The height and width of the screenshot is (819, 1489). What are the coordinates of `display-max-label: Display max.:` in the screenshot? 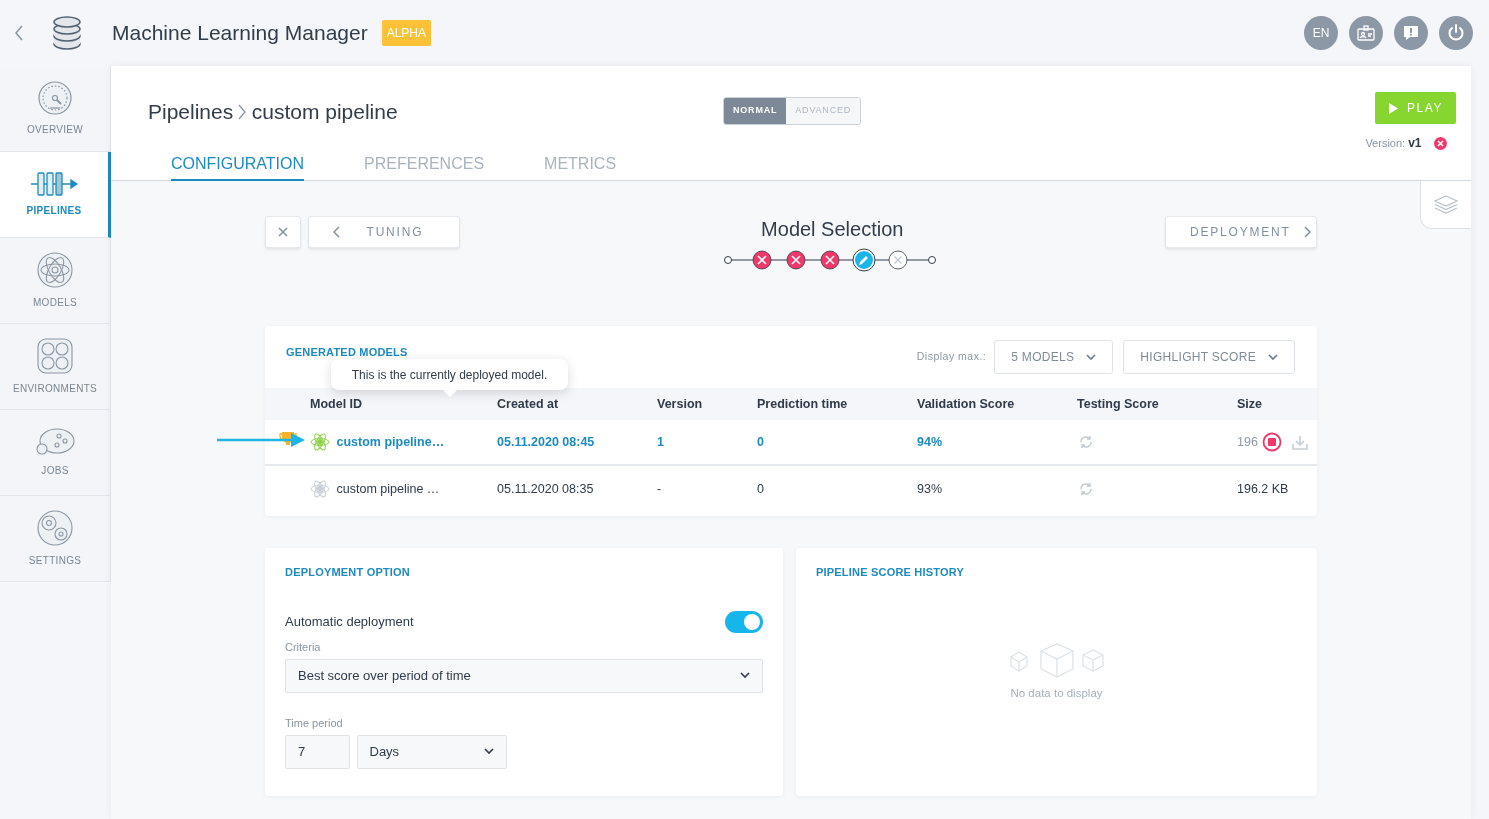 It's located at (951, 357).